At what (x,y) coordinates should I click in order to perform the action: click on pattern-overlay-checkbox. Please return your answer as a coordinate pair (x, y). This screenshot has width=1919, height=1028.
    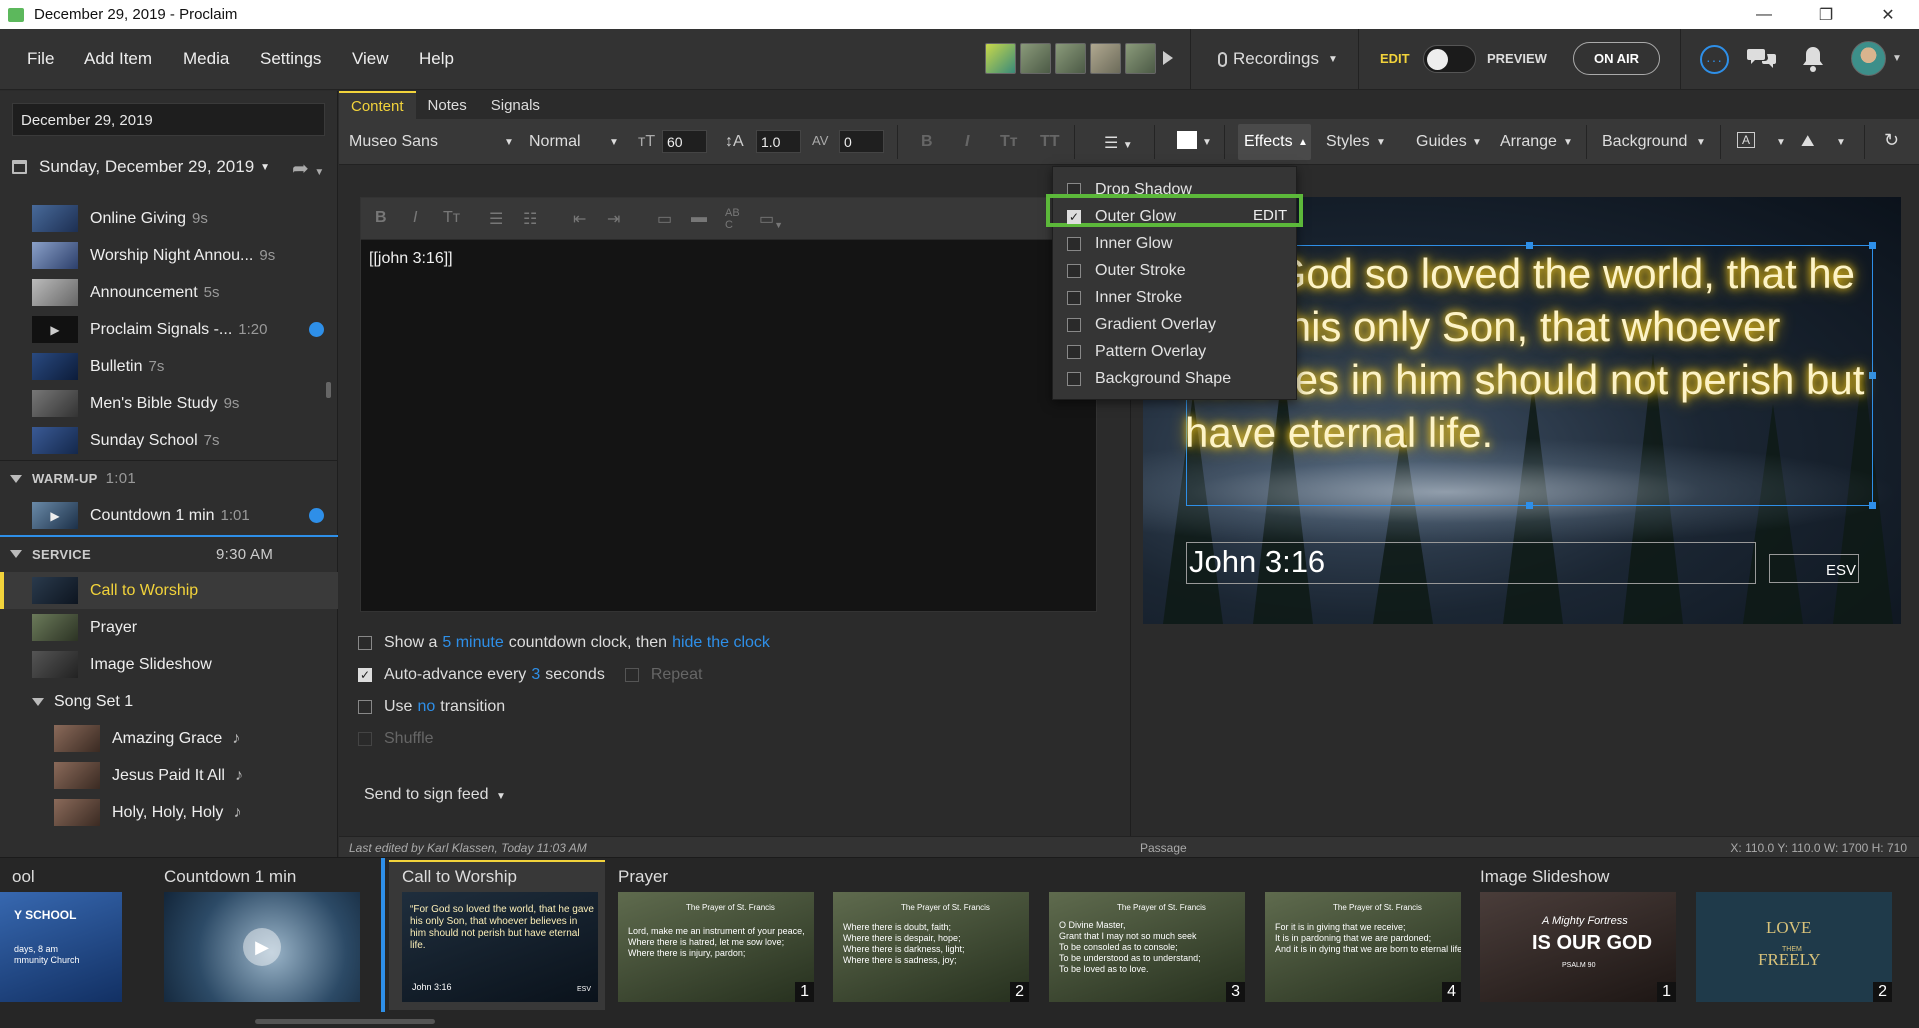
    Looking at the image, I should click on (1074, 352).